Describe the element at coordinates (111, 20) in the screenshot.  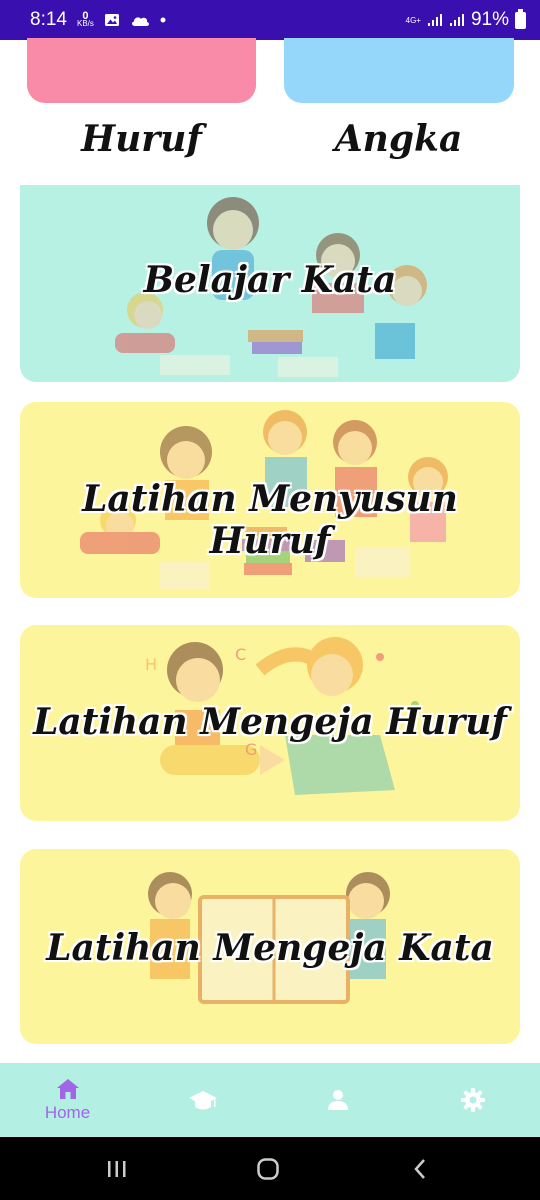
I see `gallery-icon` at that location.